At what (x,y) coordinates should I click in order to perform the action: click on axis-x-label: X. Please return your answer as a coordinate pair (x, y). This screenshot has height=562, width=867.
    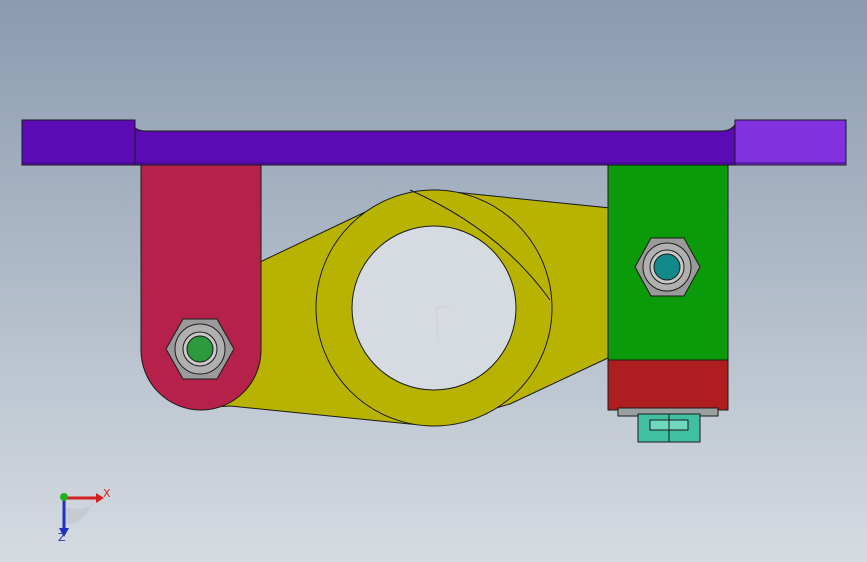
    Looking at the image, I should click on (107, 493).